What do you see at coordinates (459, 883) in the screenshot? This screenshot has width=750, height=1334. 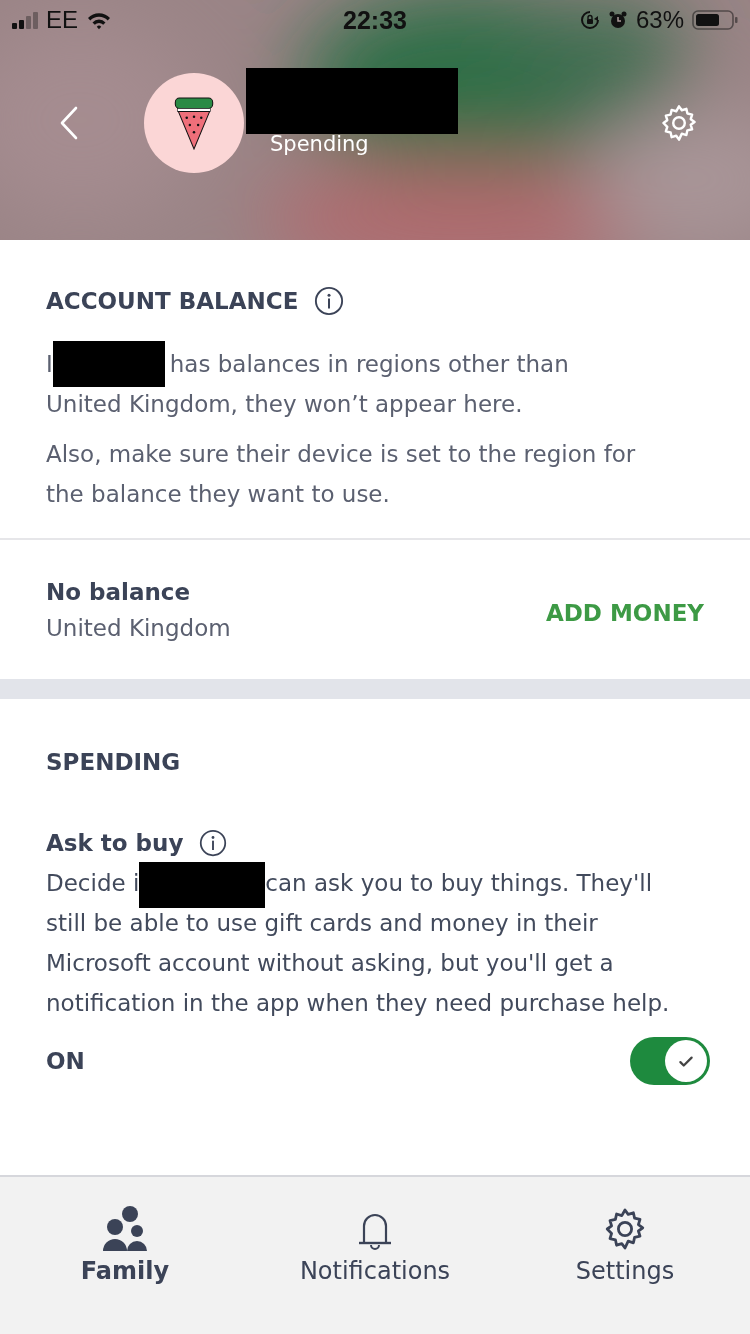 I see `paragraph-text: can ask you to buy things. They'll` at bounding box center [459, 883].